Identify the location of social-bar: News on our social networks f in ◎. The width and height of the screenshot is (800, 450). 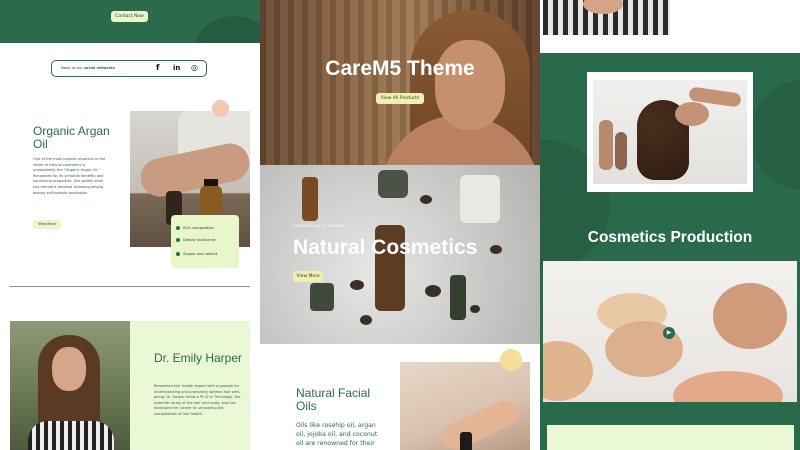
(129, 68).